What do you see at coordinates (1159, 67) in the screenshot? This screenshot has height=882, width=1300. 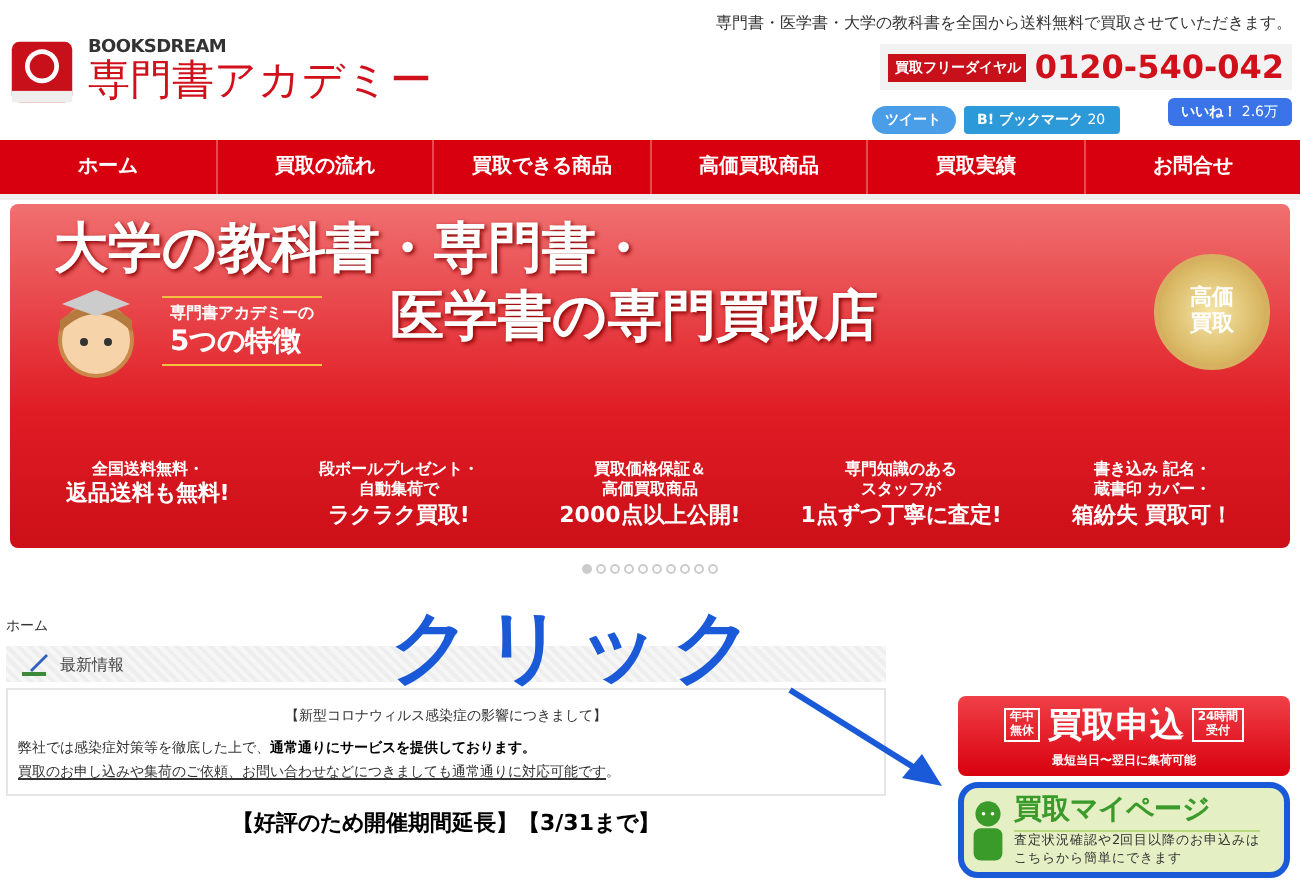 I see `phone-number: 0120-540-042` at bounding box center [1159, 67].